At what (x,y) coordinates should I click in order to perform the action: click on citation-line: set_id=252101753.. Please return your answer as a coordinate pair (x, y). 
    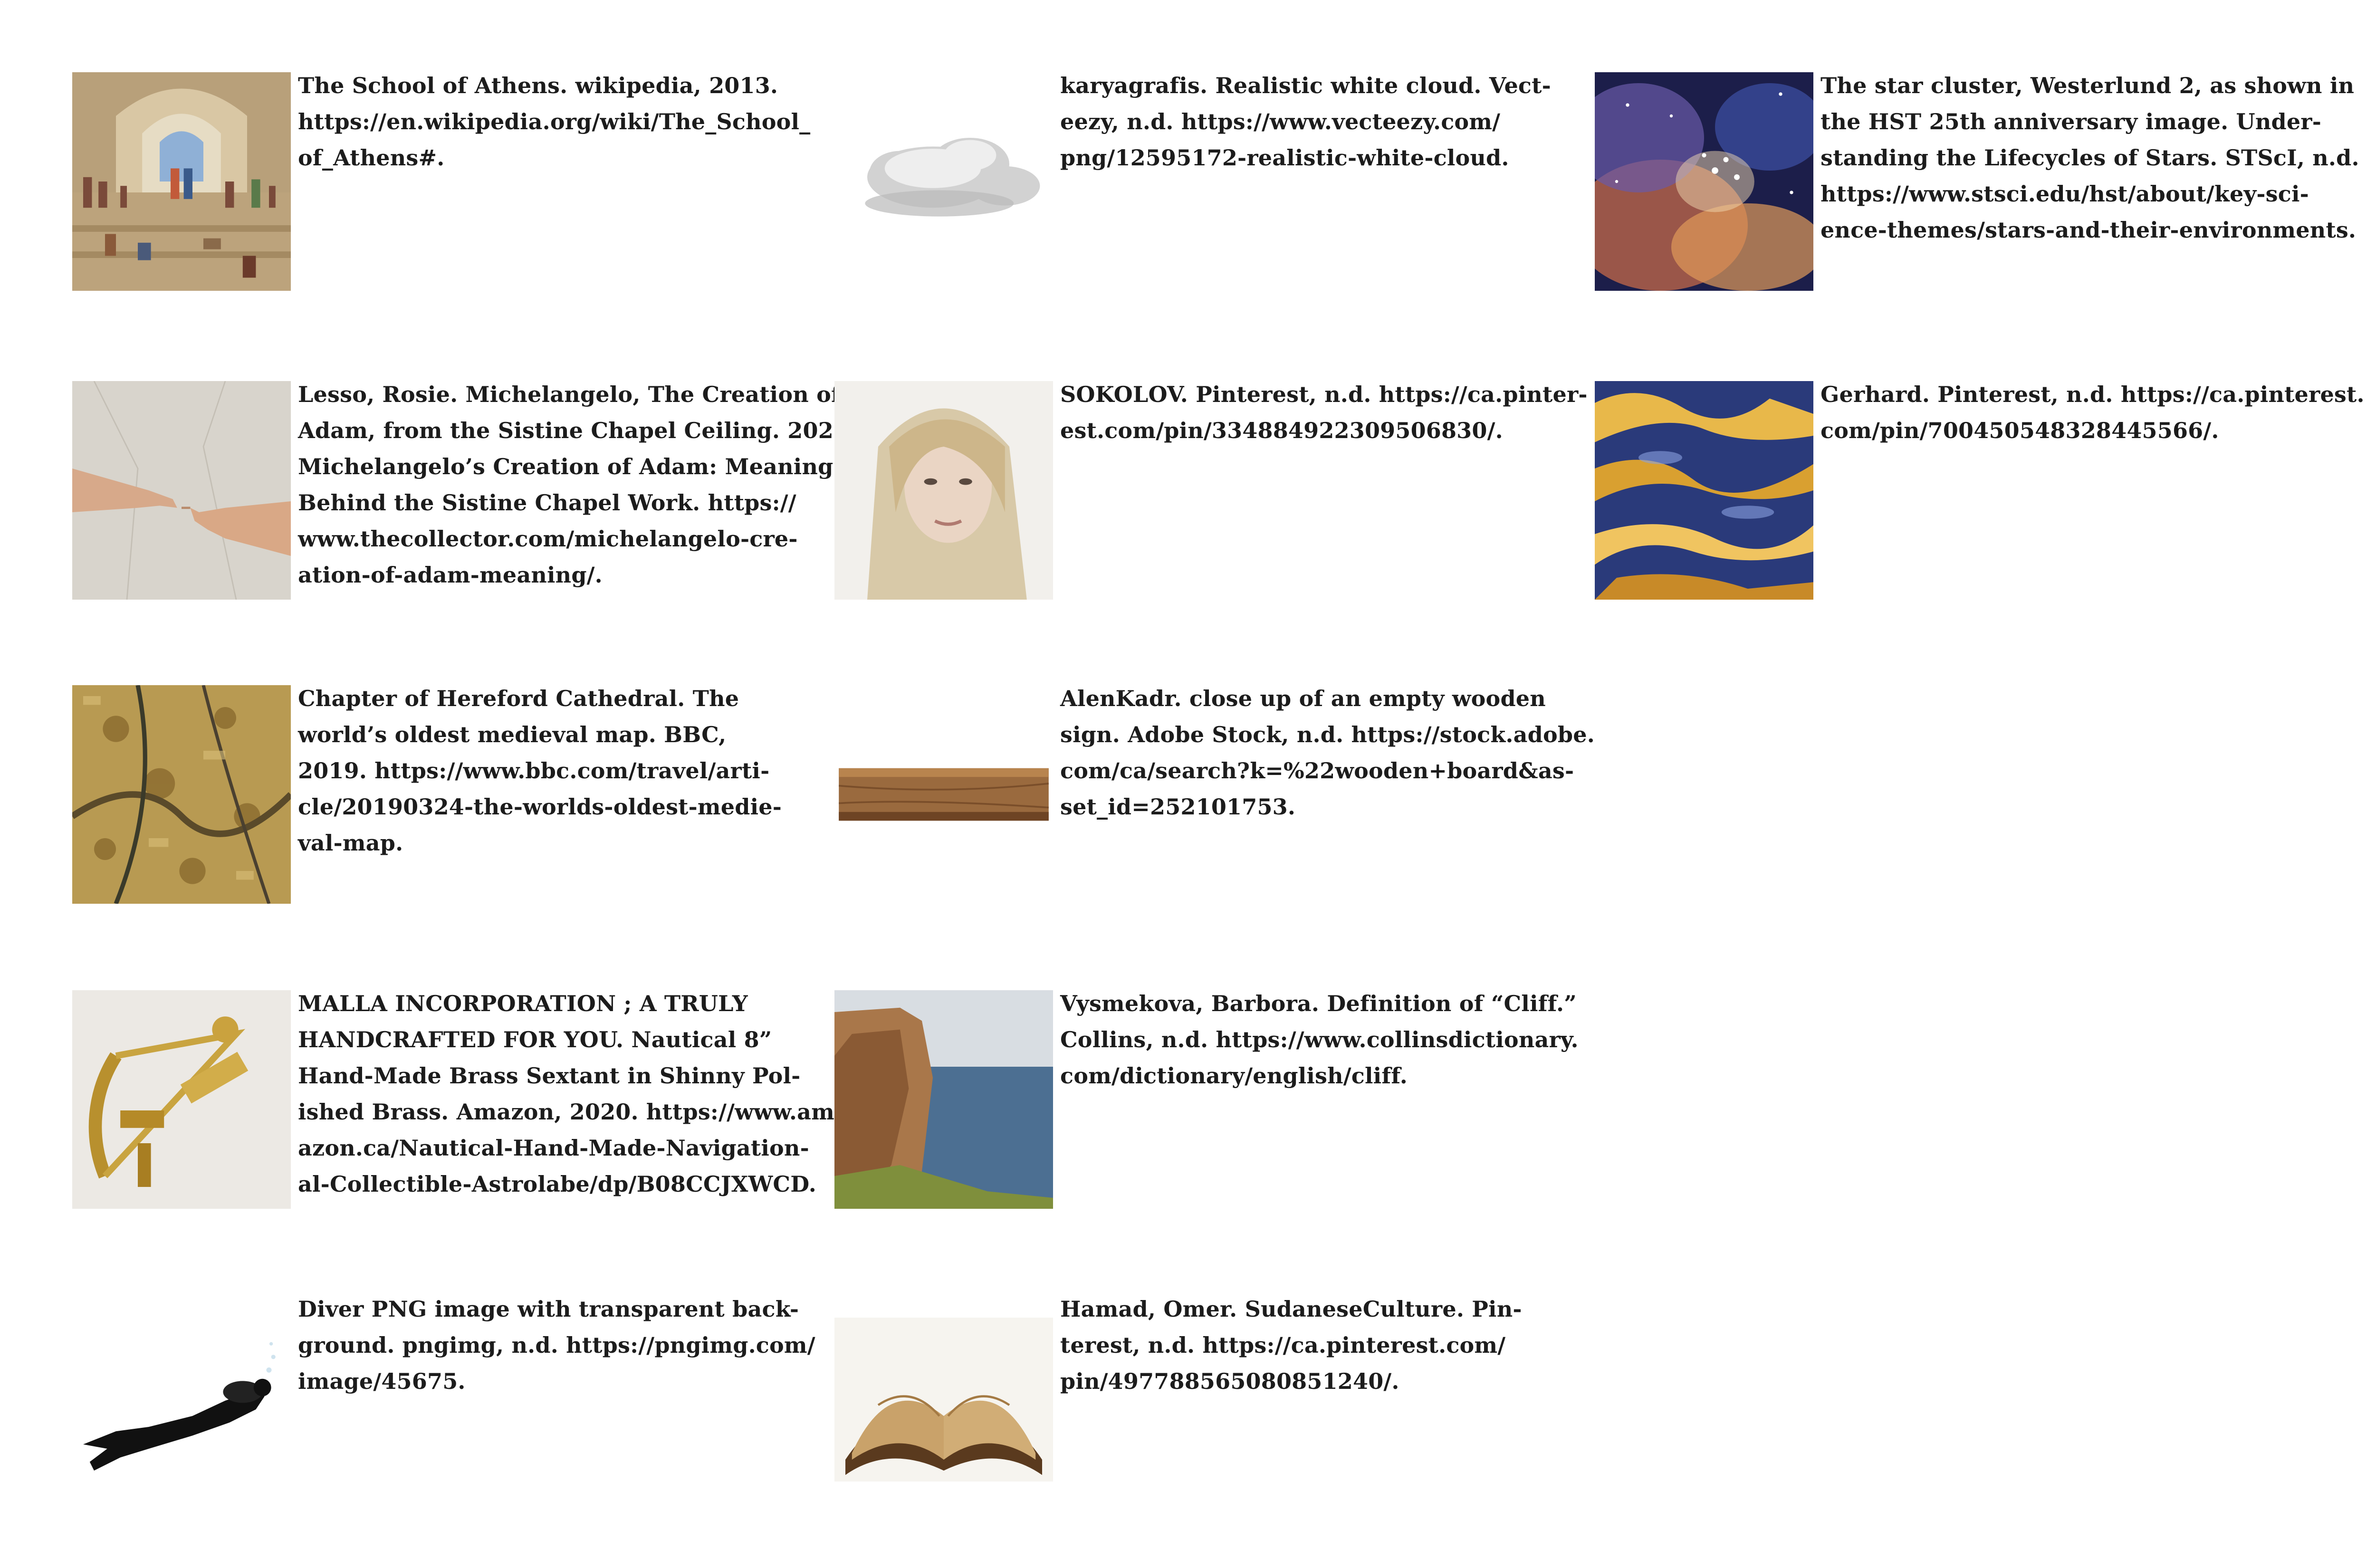
    Looking at the image, I should click on (1178, 807).